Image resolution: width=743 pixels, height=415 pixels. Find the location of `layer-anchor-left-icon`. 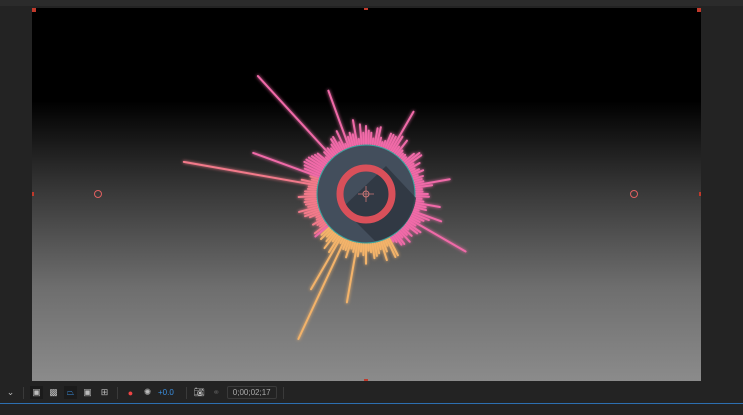

layer-anchor-left-icon is located at coordinates (98, 194).